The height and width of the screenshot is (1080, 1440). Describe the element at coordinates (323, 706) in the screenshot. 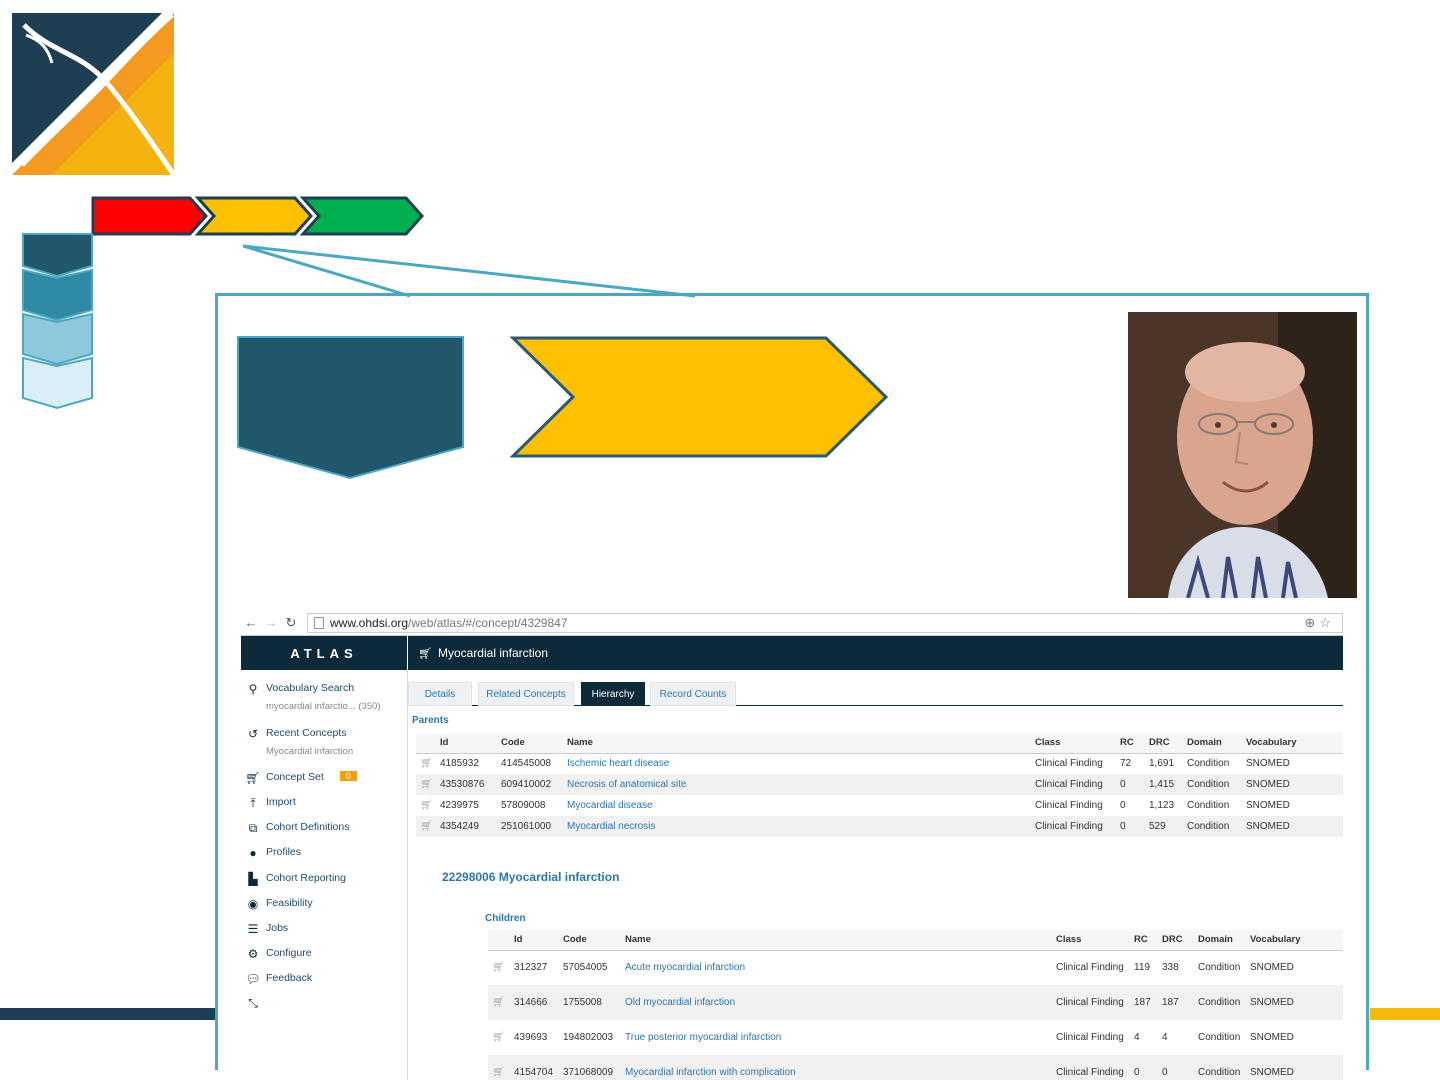

I see `sidebar-sub-vocabulary: myocardial infarctio... (350)` at that location.